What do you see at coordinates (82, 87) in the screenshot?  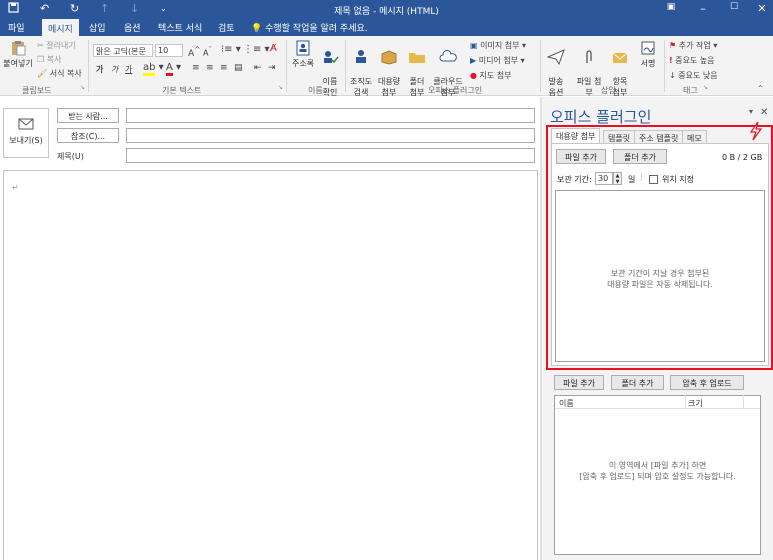 I see `clipboard-launcher-icon: ↘` at bounding box center [82, 87].